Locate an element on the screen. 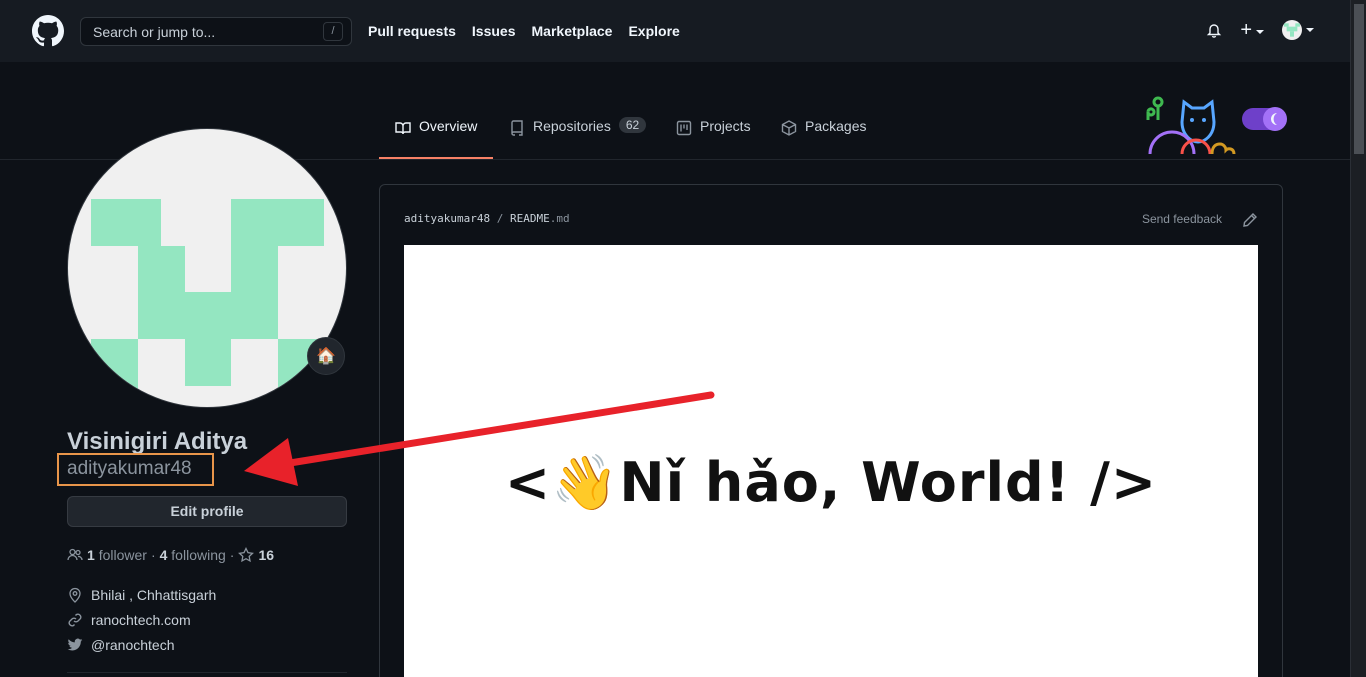 The height and width of the screenshot is (677, 1366). username-highlight-box is located at coordinates (135, 469).